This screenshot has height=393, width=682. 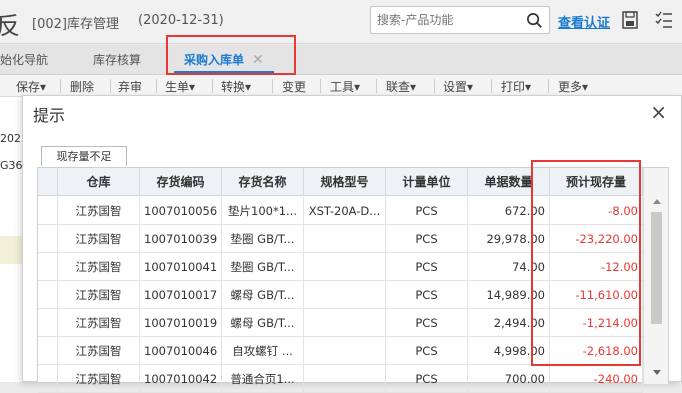 What do you see at coordinates (10, 138) in the screenshot?
I see `background-cell: 202` at bounding box center [10, 138].